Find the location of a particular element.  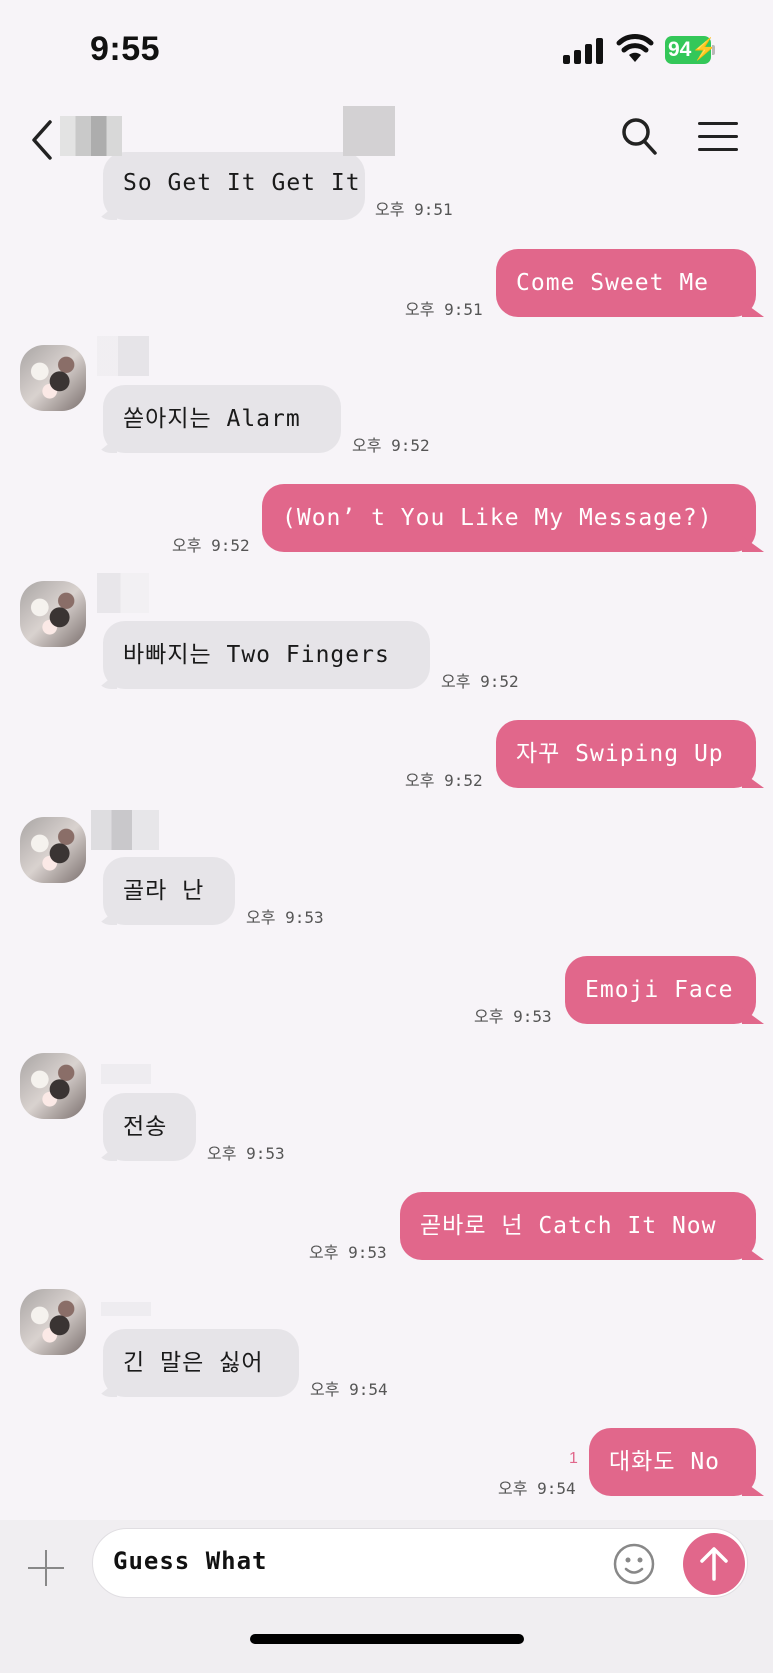

message-bubble-outgoing: 대화도 No is located at coordinates (672, 1462).